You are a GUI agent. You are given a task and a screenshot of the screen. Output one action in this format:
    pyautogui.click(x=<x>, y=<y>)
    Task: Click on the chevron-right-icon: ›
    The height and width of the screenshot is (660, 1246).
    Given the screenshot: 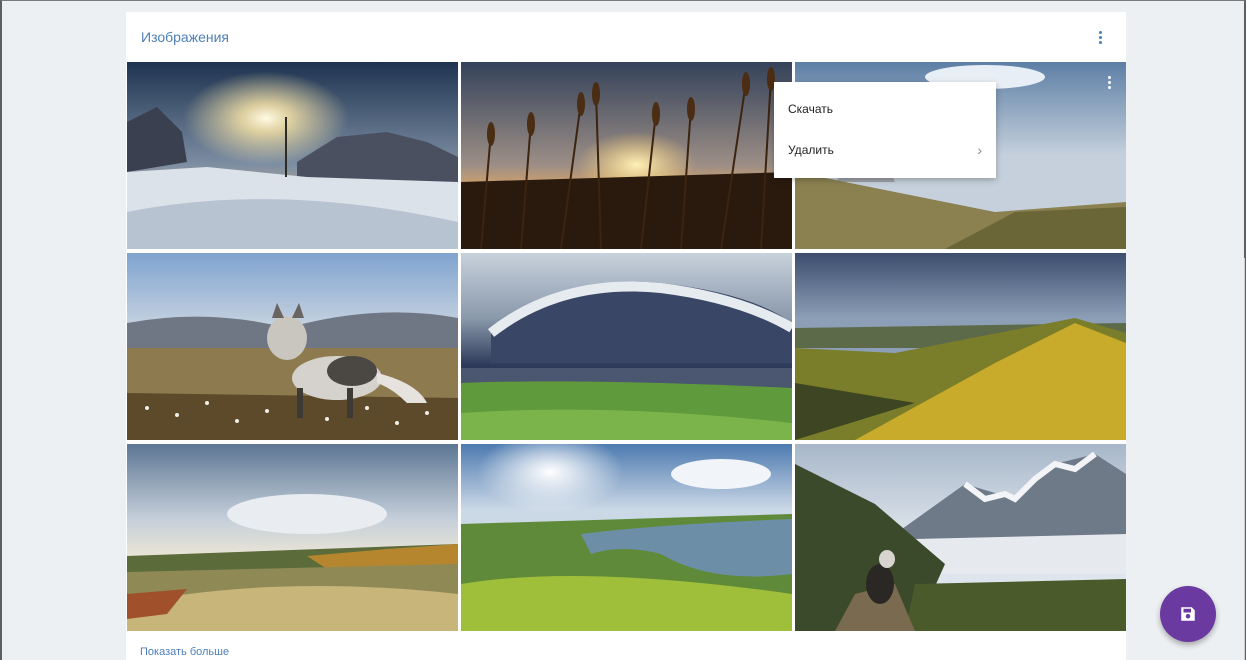 What is the action you would take?
    pyautogui.click(x=979, y=149)
    